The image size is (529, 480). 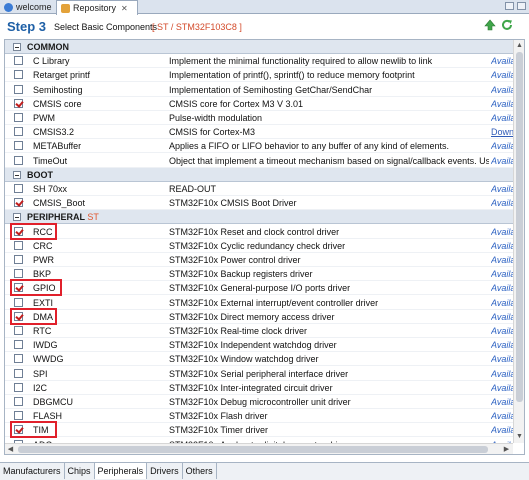 I want to click on component-description: STM32F10x Power control driver, so click(x=235, y=260).